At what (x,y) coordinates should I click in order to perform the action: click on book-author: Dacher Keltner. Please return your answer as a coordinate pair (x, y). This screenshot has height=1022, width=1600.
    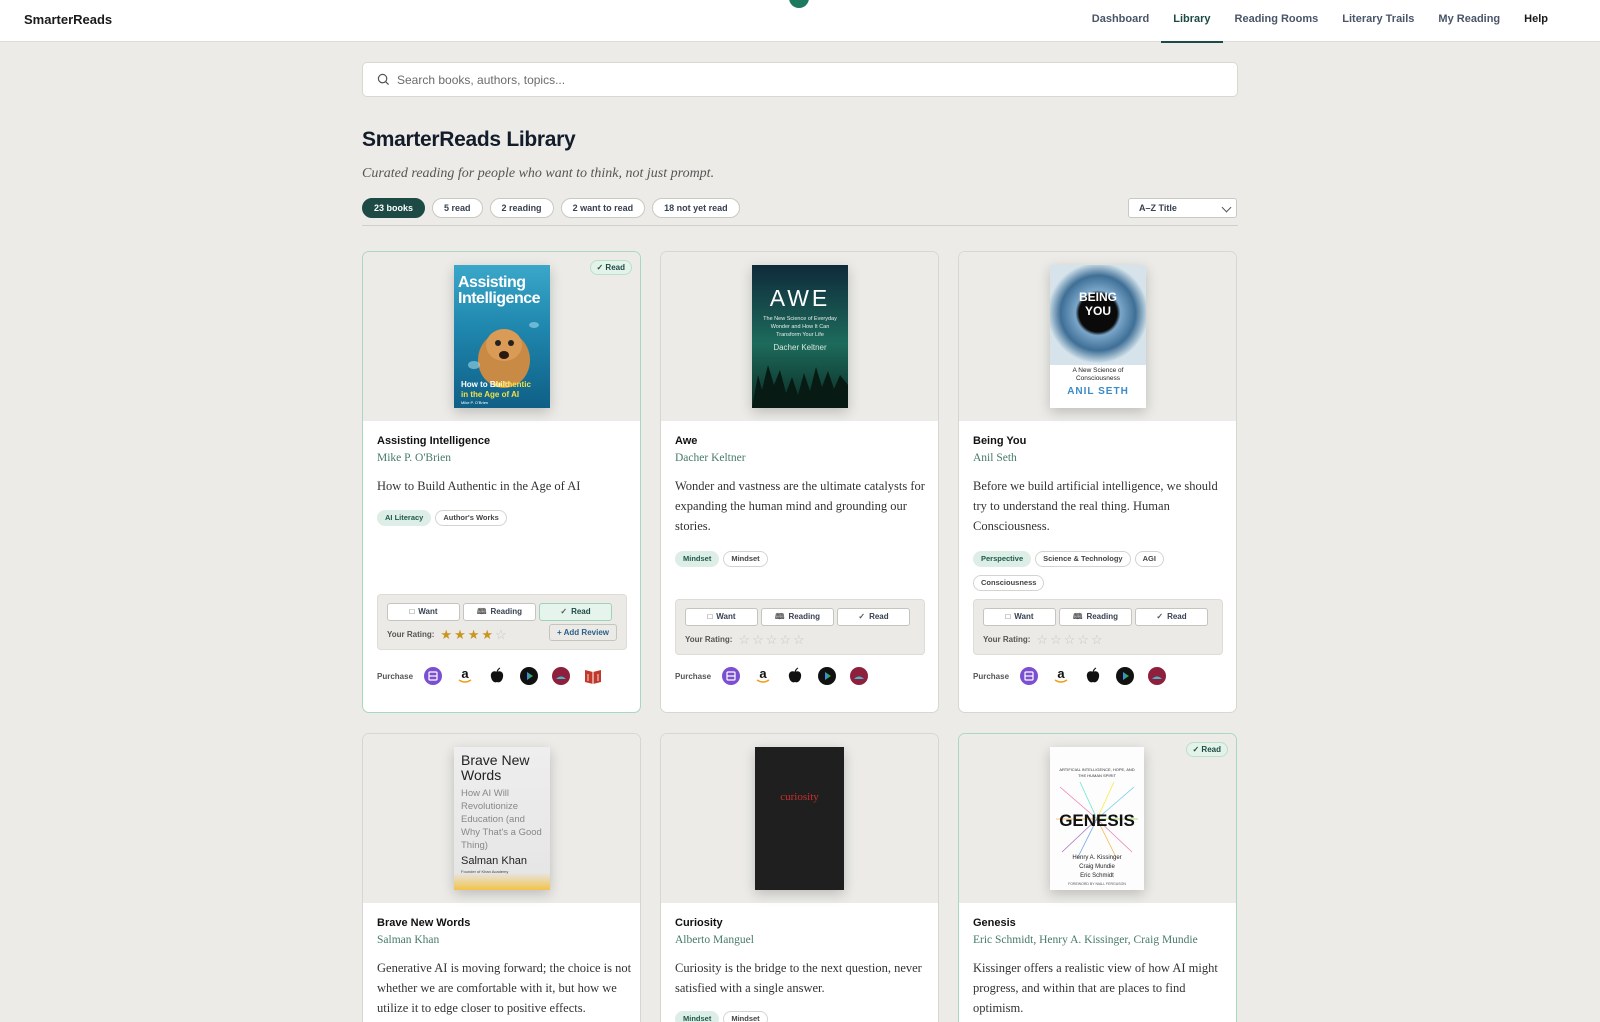
    Looking at the image, I should click on (710, 458).